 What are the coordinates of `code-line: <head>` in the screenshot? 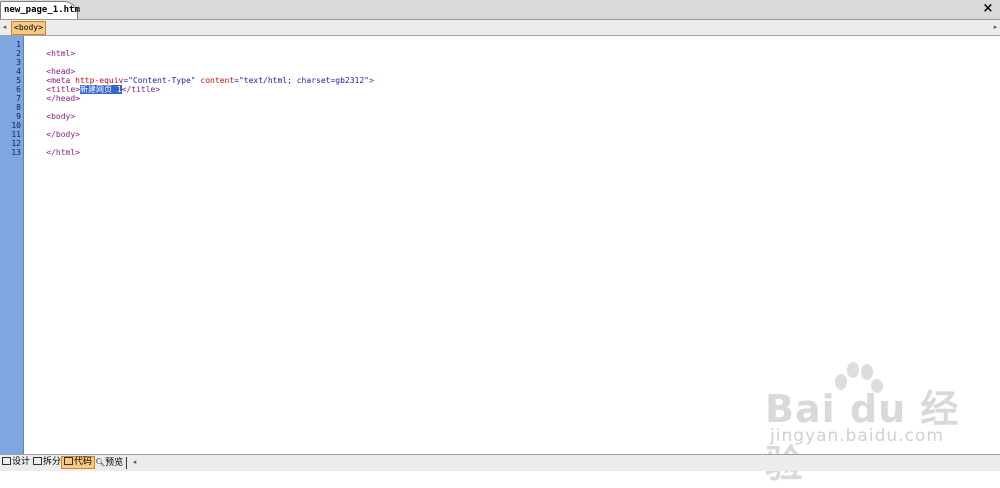 It's located at (51, 67).